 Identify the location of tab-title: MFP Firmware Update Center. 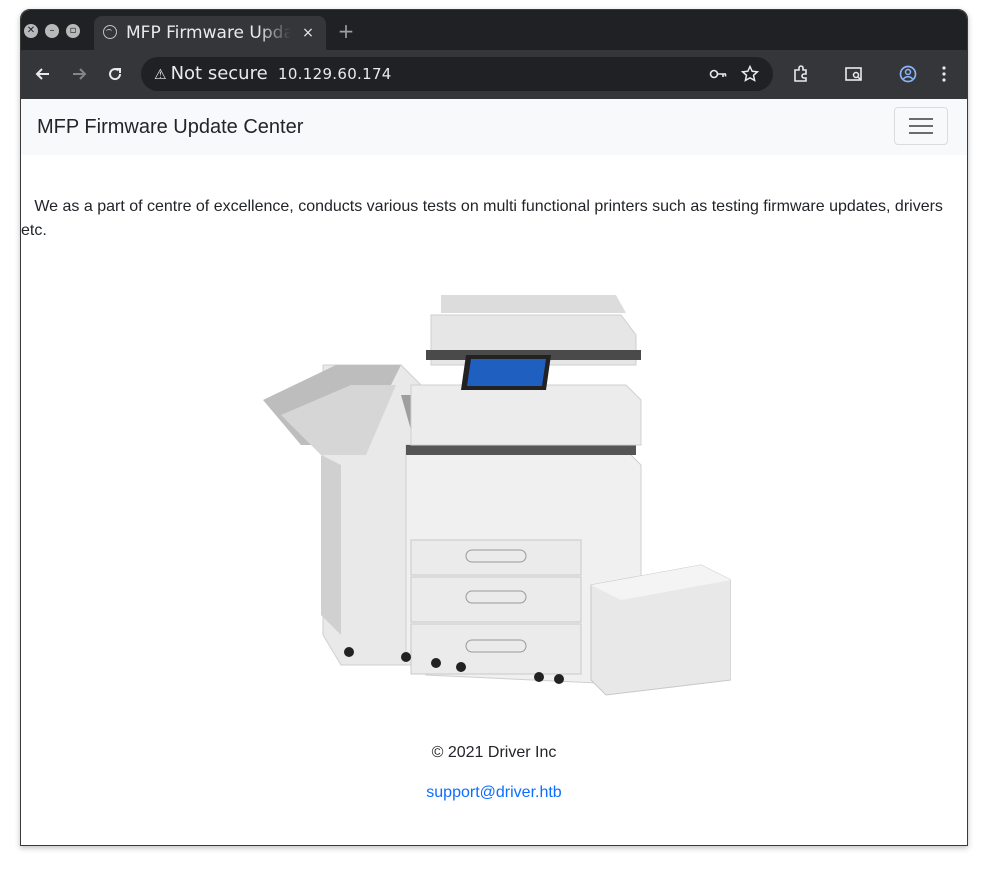
(208, 33).